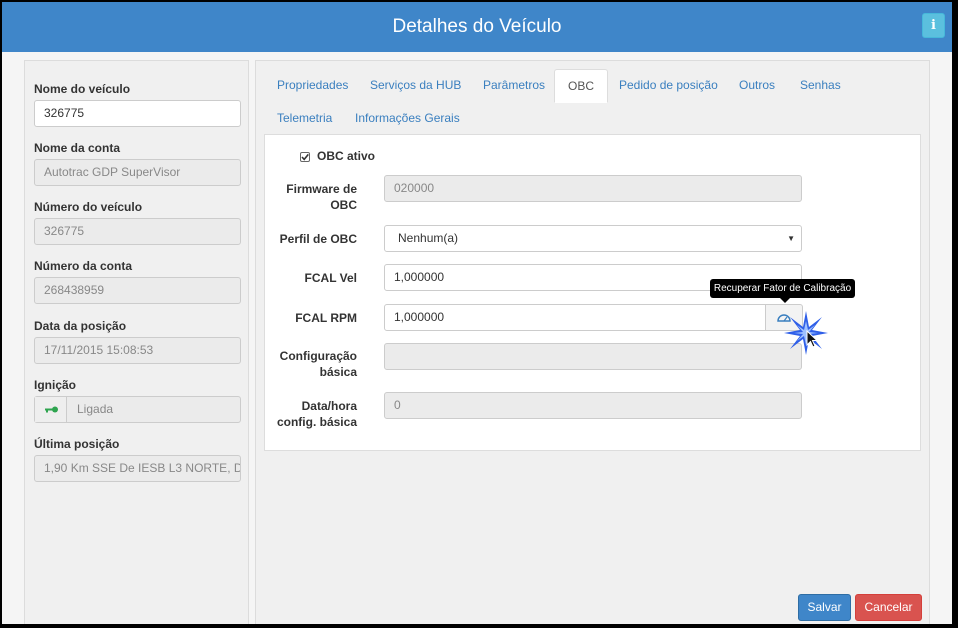 Image resolution: width=958 pixels, height=628 pixels. What do you see at coordinates (824, 607) in the screenshot?
I see `save-button: Salvar` at bounding box center [824, 607].